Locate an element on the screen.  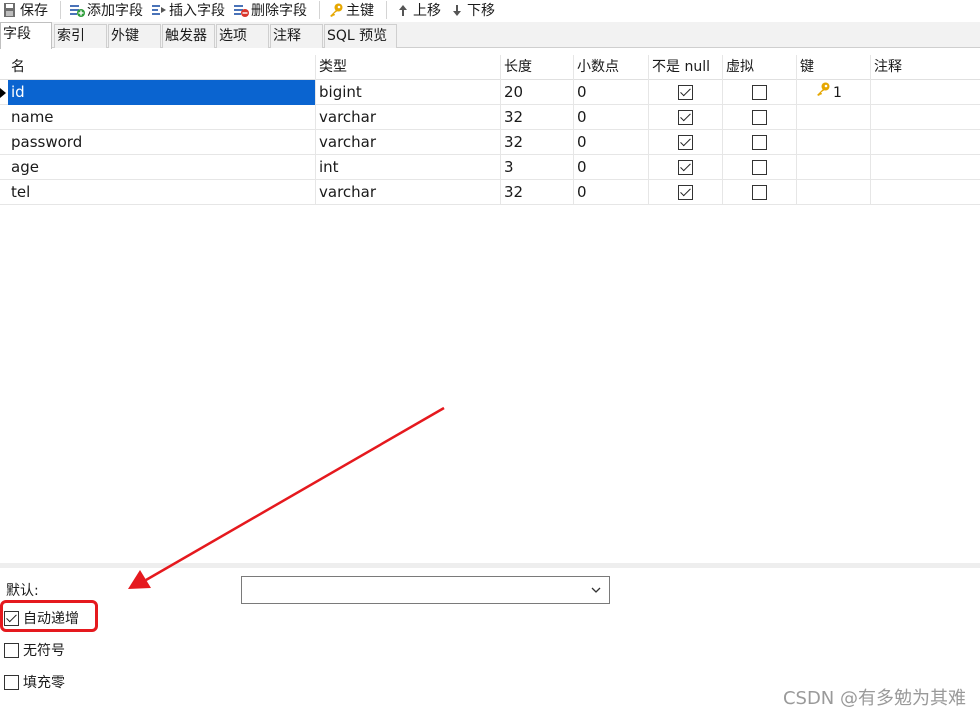
insert-field-button: 插入字段 is located at coordinates (190, 10).